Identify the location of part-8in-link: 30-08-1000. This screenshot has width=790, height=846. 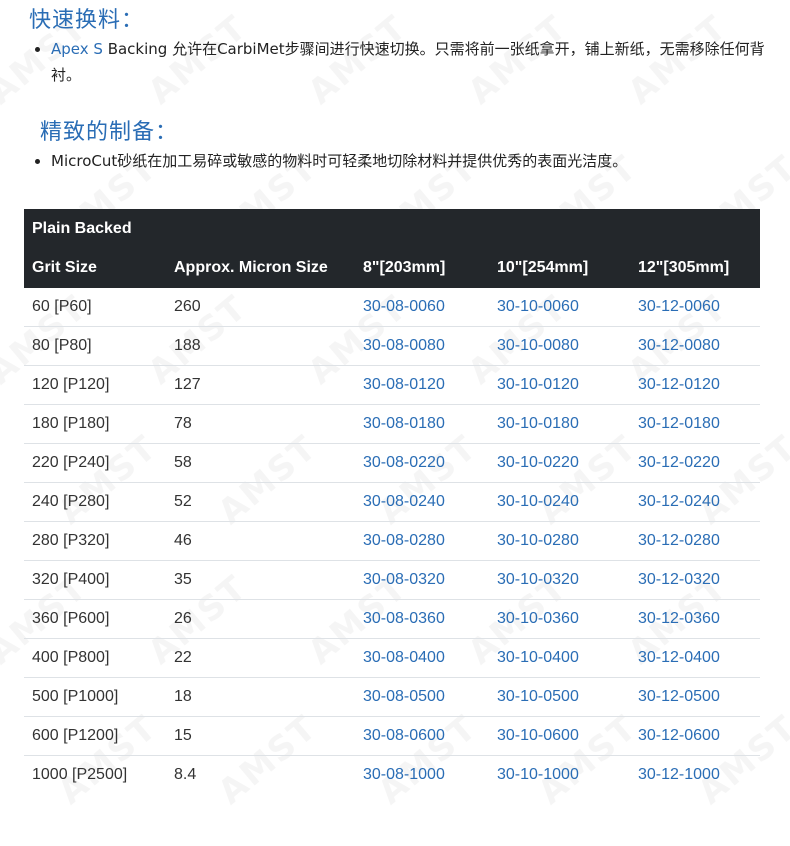
(422, 775).